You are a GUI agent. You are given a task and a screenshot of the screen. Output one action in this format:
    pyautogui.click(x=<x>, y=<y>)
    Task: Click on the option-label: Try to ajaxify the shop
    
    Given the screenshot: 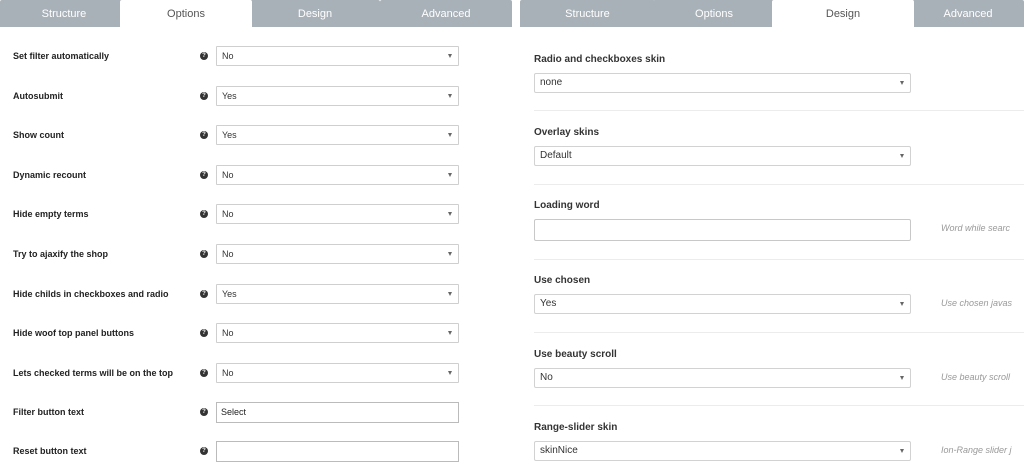 What is the action you would take?
    pyautogui.click(x=61, y=254)
    